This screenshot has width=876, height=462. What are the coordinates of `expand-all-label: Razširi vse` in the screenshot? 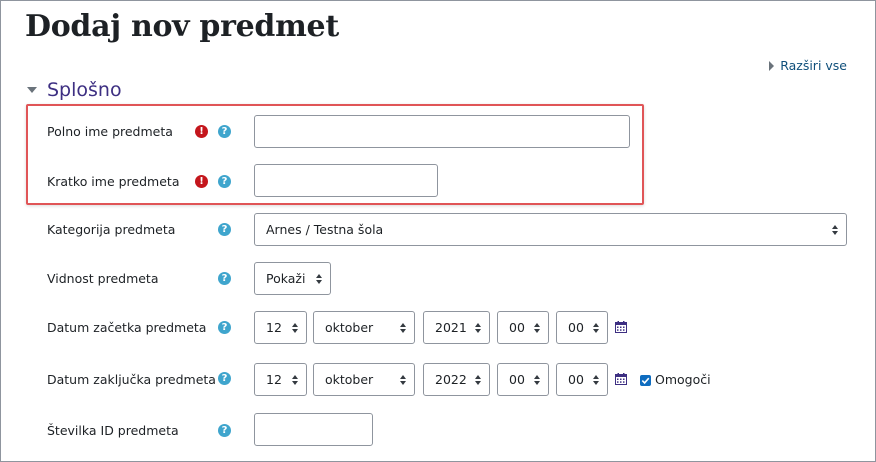 It's located at (813, 65).